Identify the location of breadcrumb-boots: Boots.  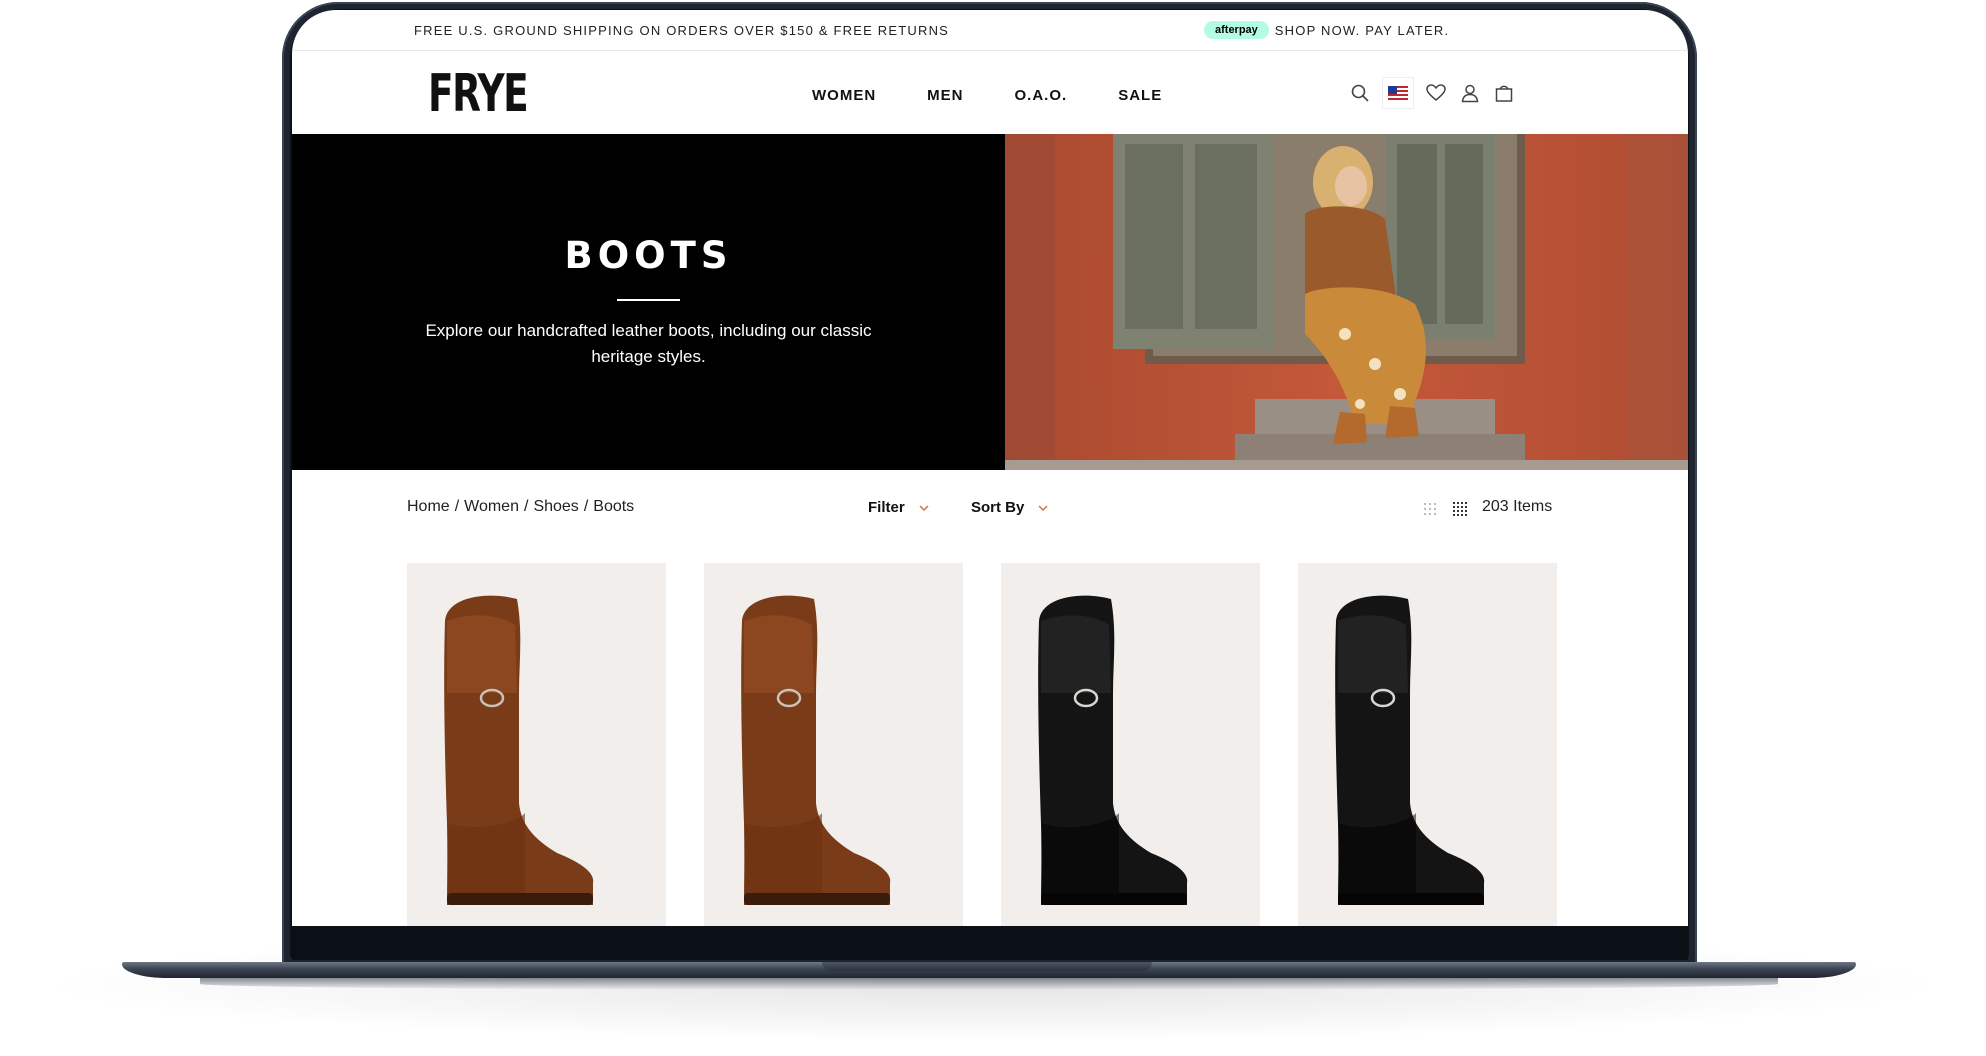
(613, 507).